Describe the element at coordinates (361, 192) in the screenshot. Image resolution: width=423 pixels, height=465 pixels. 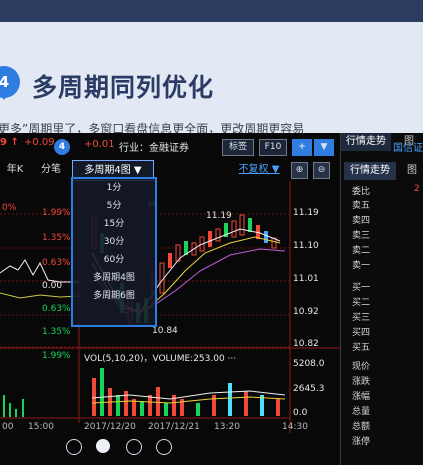
I see `row-wei-bi: 委比` at that location.